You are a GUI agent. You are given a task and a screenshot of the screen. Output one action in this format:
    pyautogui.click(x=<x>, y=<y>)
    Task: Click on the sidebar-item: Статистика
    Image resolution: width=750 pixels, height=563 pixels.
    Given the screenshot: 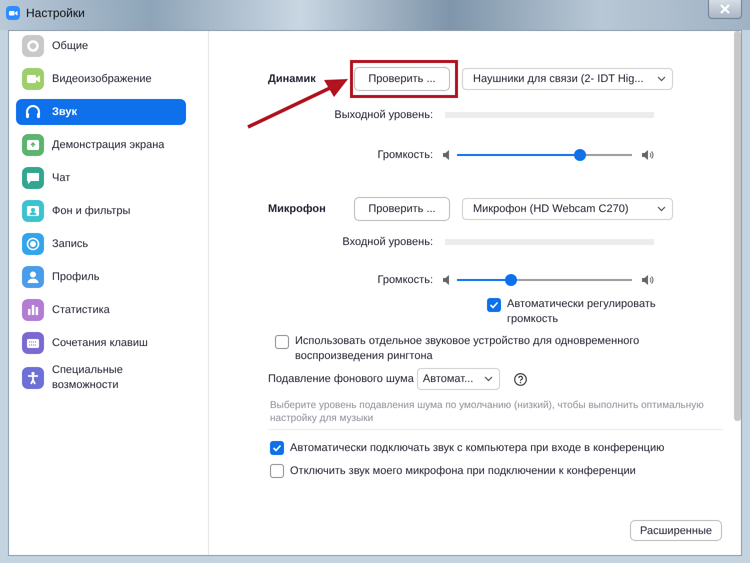 What is the action you would take?
    pyautogui.click(x=101, y=310)
    